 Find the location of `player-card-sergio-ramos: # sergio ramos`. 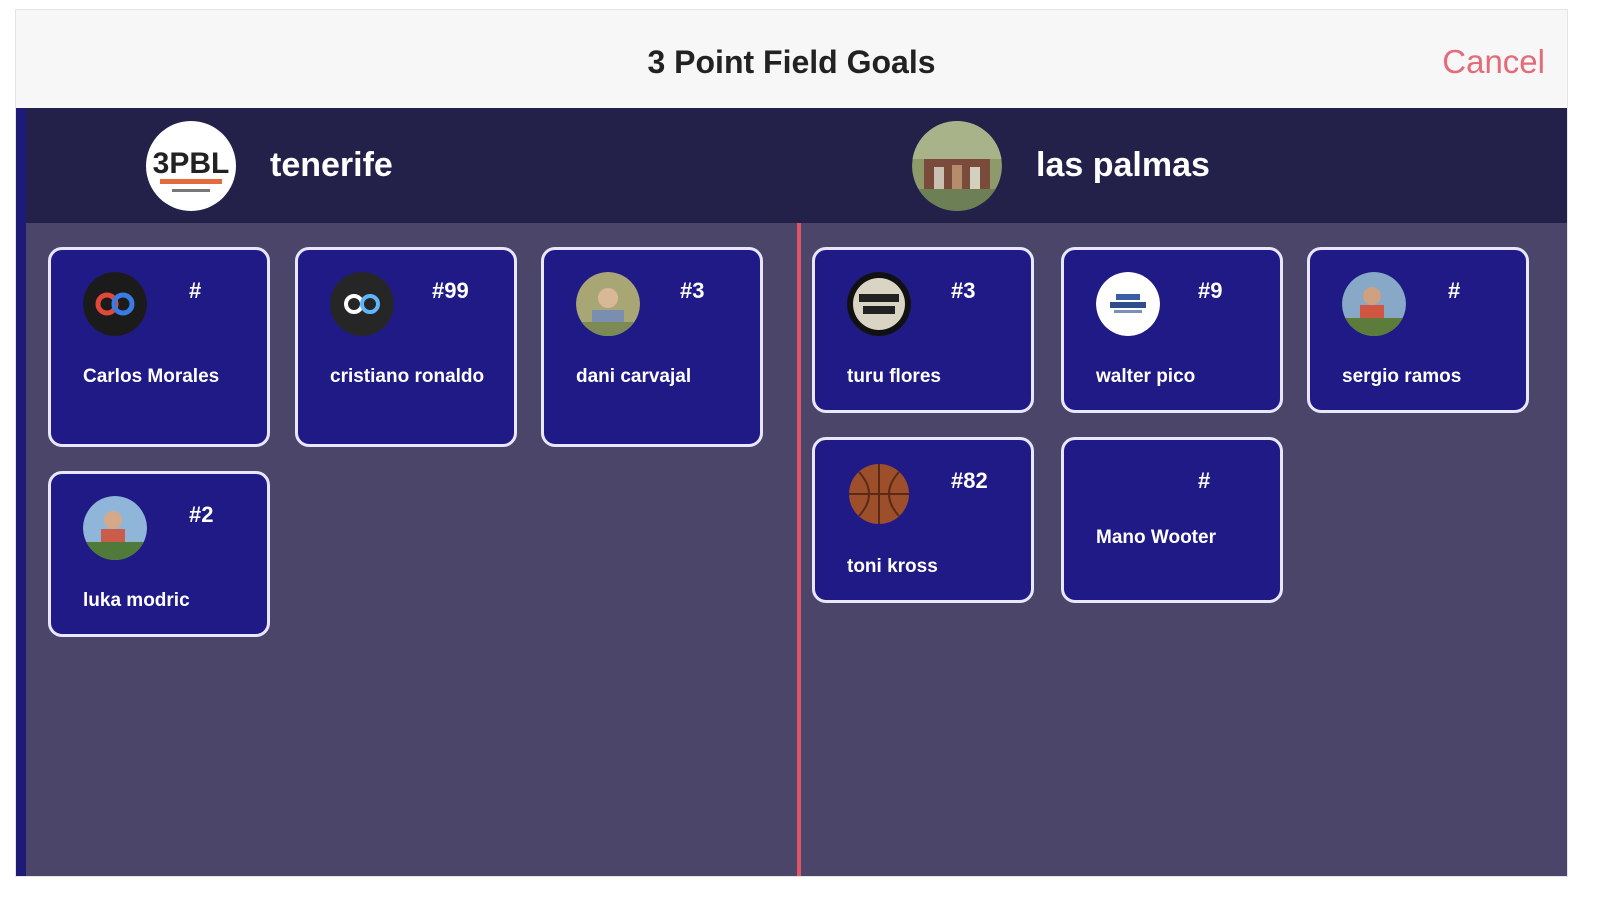

player-card-sergio-ramos: # sergio ramos is located at coordinates (1418, 330).